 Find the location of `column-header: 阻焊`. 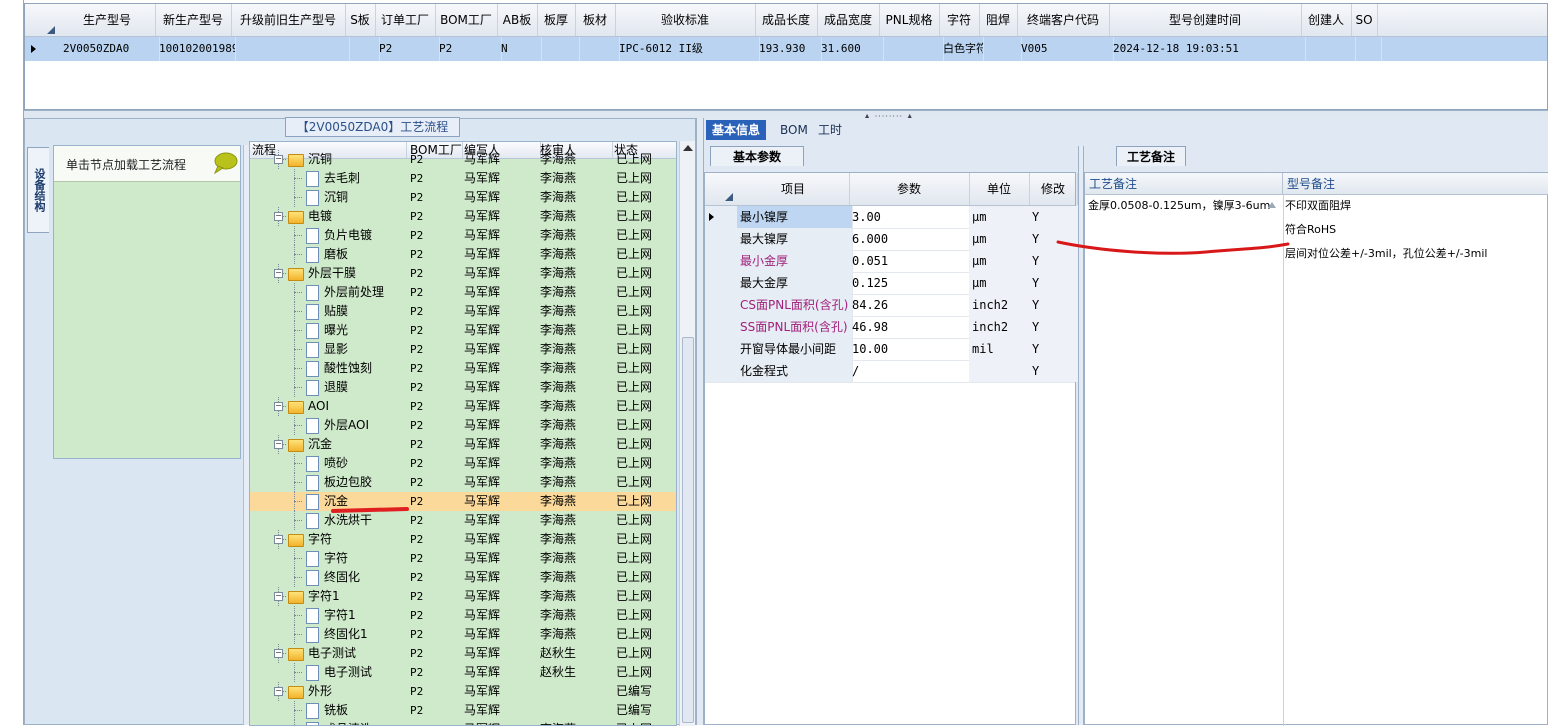

column-header: 阻焊 is located at coordinates (998, 20).